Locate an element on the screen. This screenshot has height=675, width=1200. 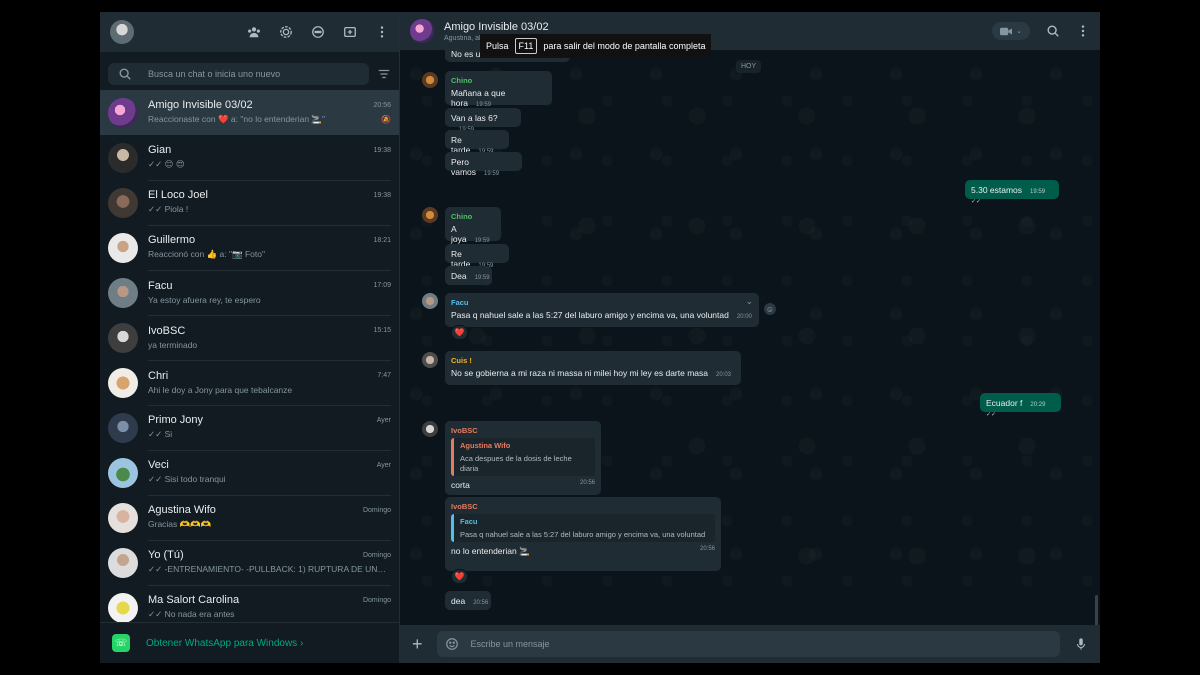
chat-name: IvoBSC is located at coordinates (167, 330).